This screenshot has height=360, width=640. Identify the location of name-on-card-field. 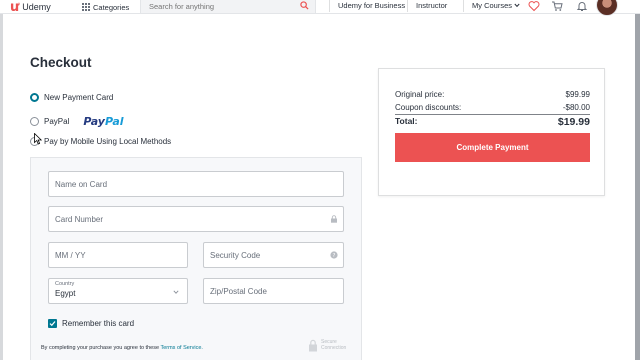
(196, 184).